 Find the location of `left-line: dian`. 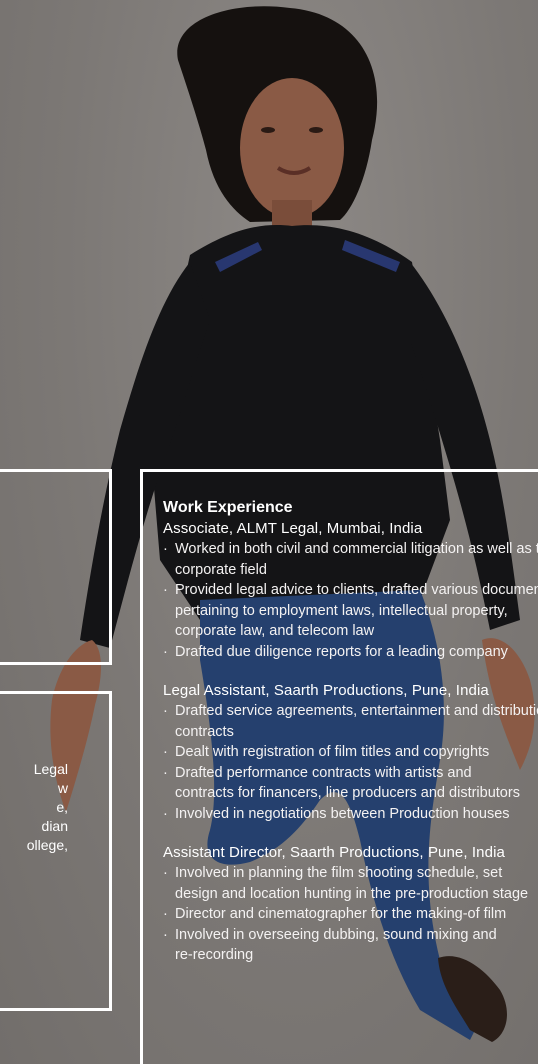

left-line: dian is located at coordinates (54, 826).